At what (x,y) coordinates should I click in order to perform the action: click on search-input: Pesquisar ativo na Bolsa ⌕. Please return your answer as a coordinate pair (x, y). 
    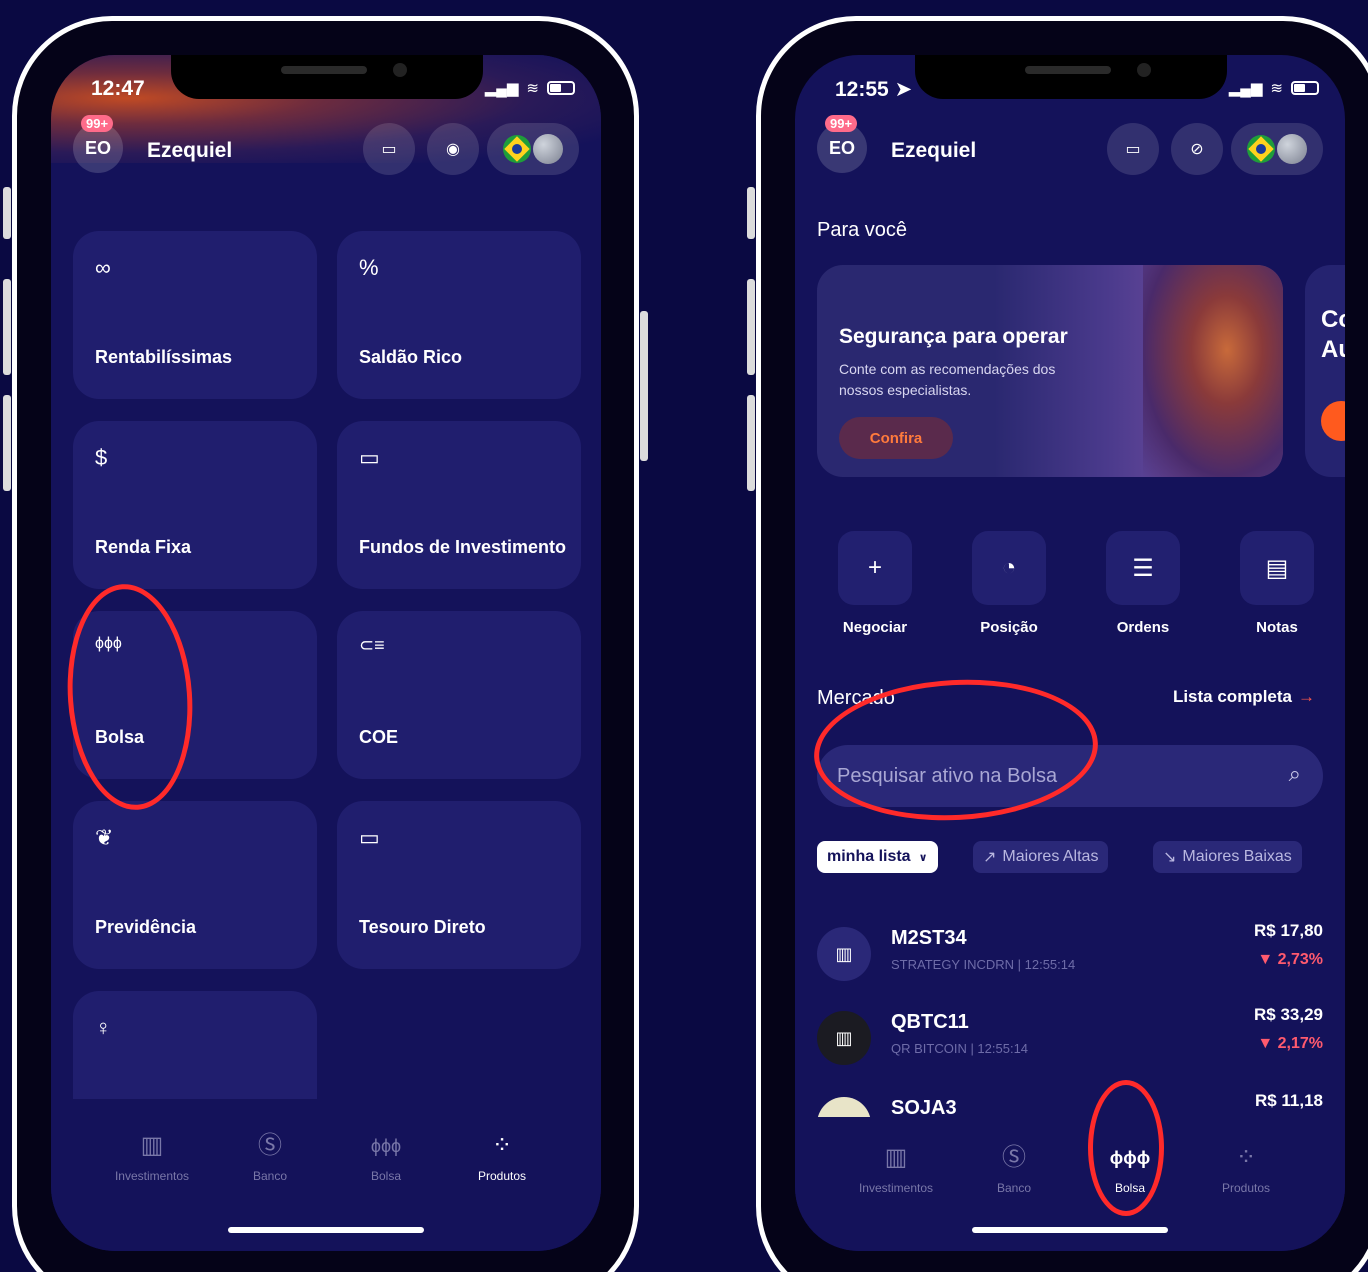
    Looking at the image, I should click on (1070, 776).